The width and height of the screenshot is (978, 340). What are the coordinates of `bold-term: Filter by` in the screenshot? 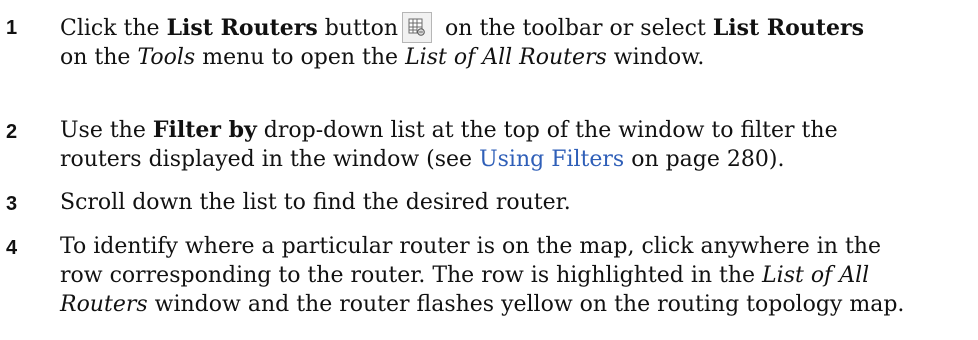 It's located at (204, 130).